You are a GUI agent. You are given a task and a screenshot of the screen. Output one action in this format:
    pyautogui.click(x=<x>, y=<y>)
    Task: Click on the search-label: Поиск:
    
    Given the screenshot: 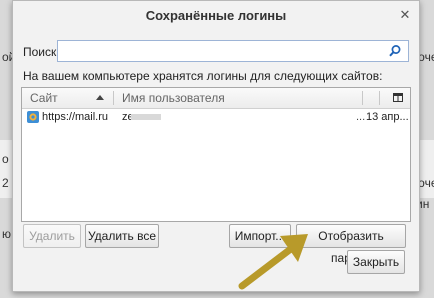 What is the action you would take?
    pyautogui.click(x=41, y=52)
    